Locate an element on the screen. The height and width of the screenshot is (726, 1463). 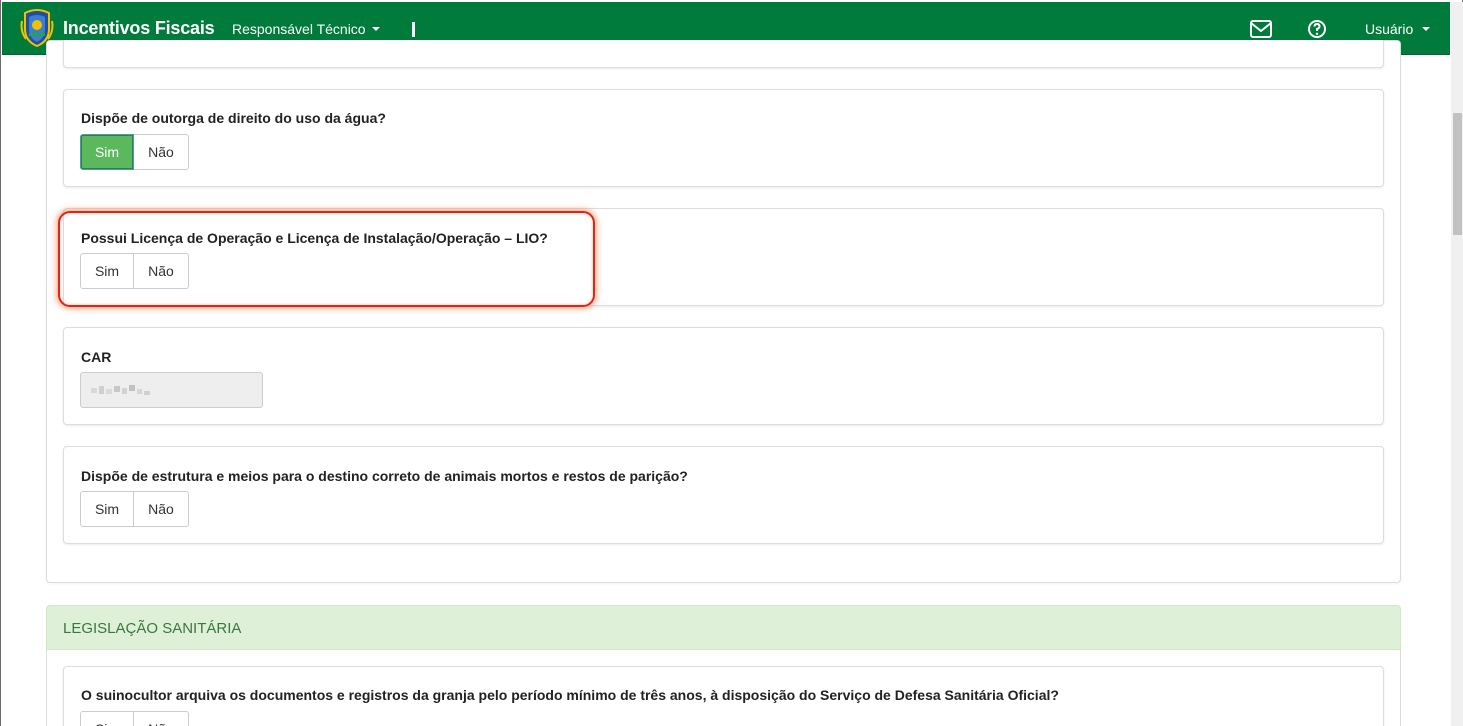
section-title: LEGISLAÇÃO SANITÁRIA is located at coordinates (152, 628).